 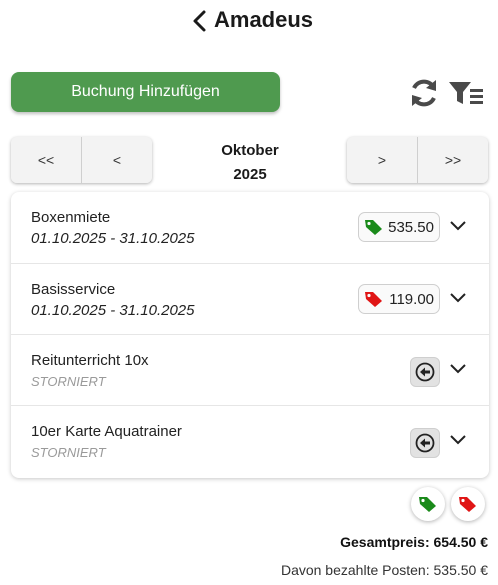 I want to click on price-chip-paid: 535.50, so click(x=399, y=227).